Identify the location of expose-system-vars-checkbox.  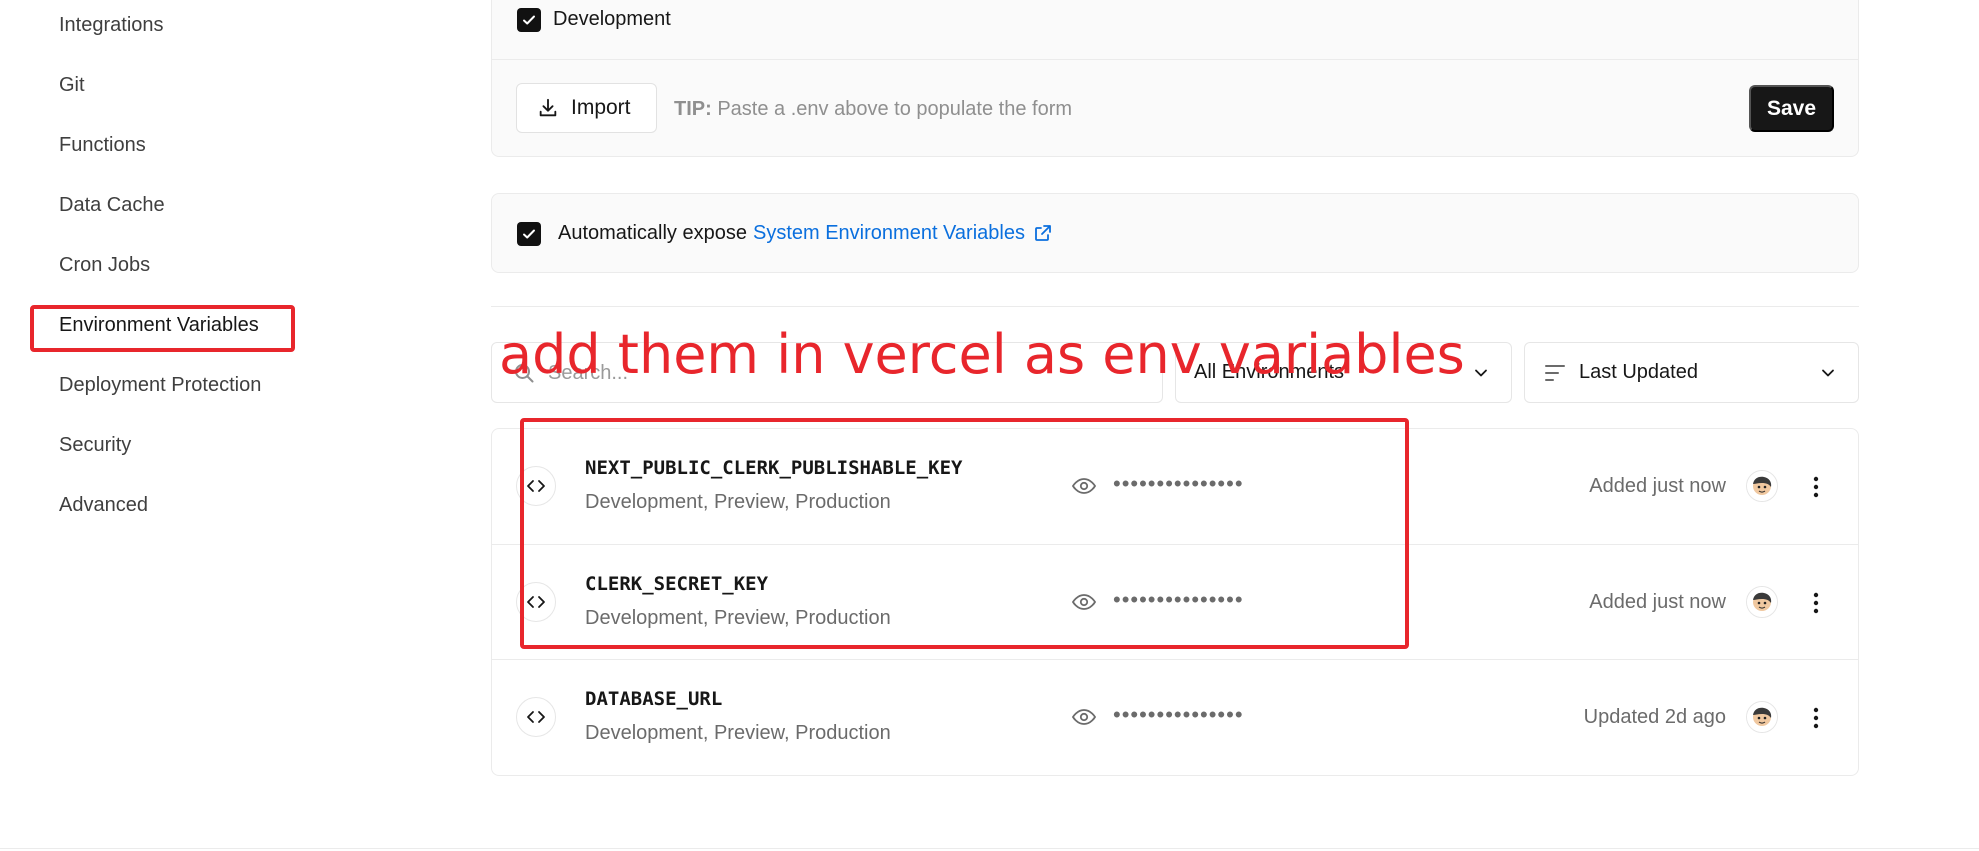
(529, 234).